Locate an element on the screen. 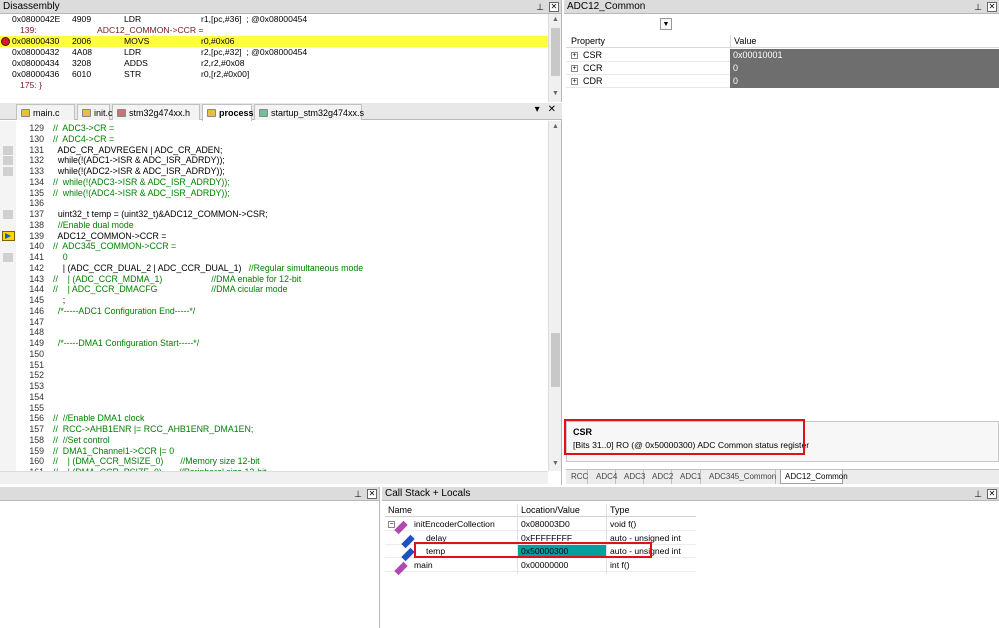  tab-adc4: ADC4 is located at coordinates (604, 477).